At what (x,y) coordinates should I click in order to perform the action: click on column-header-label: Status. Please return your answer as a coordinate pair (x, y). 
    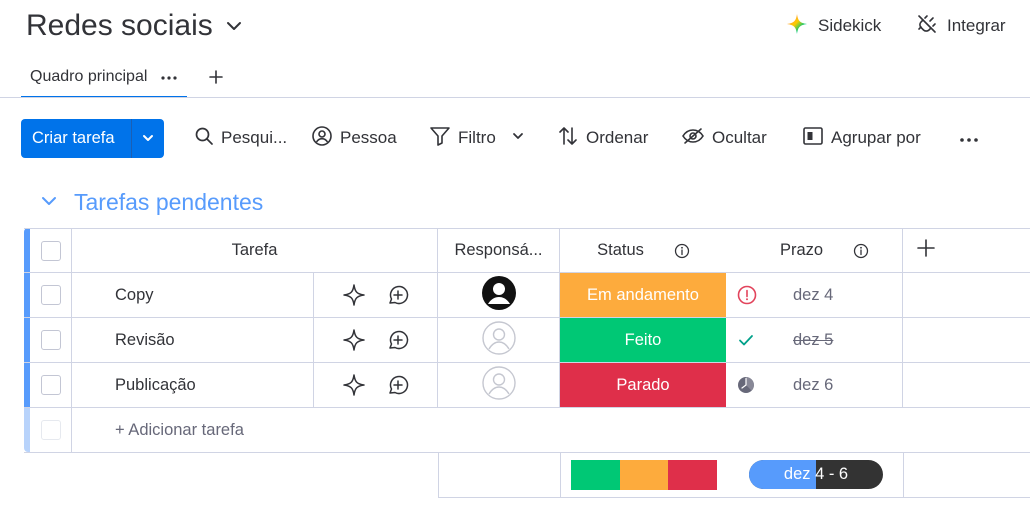
    Looking at the image, I should click on (620, 250).